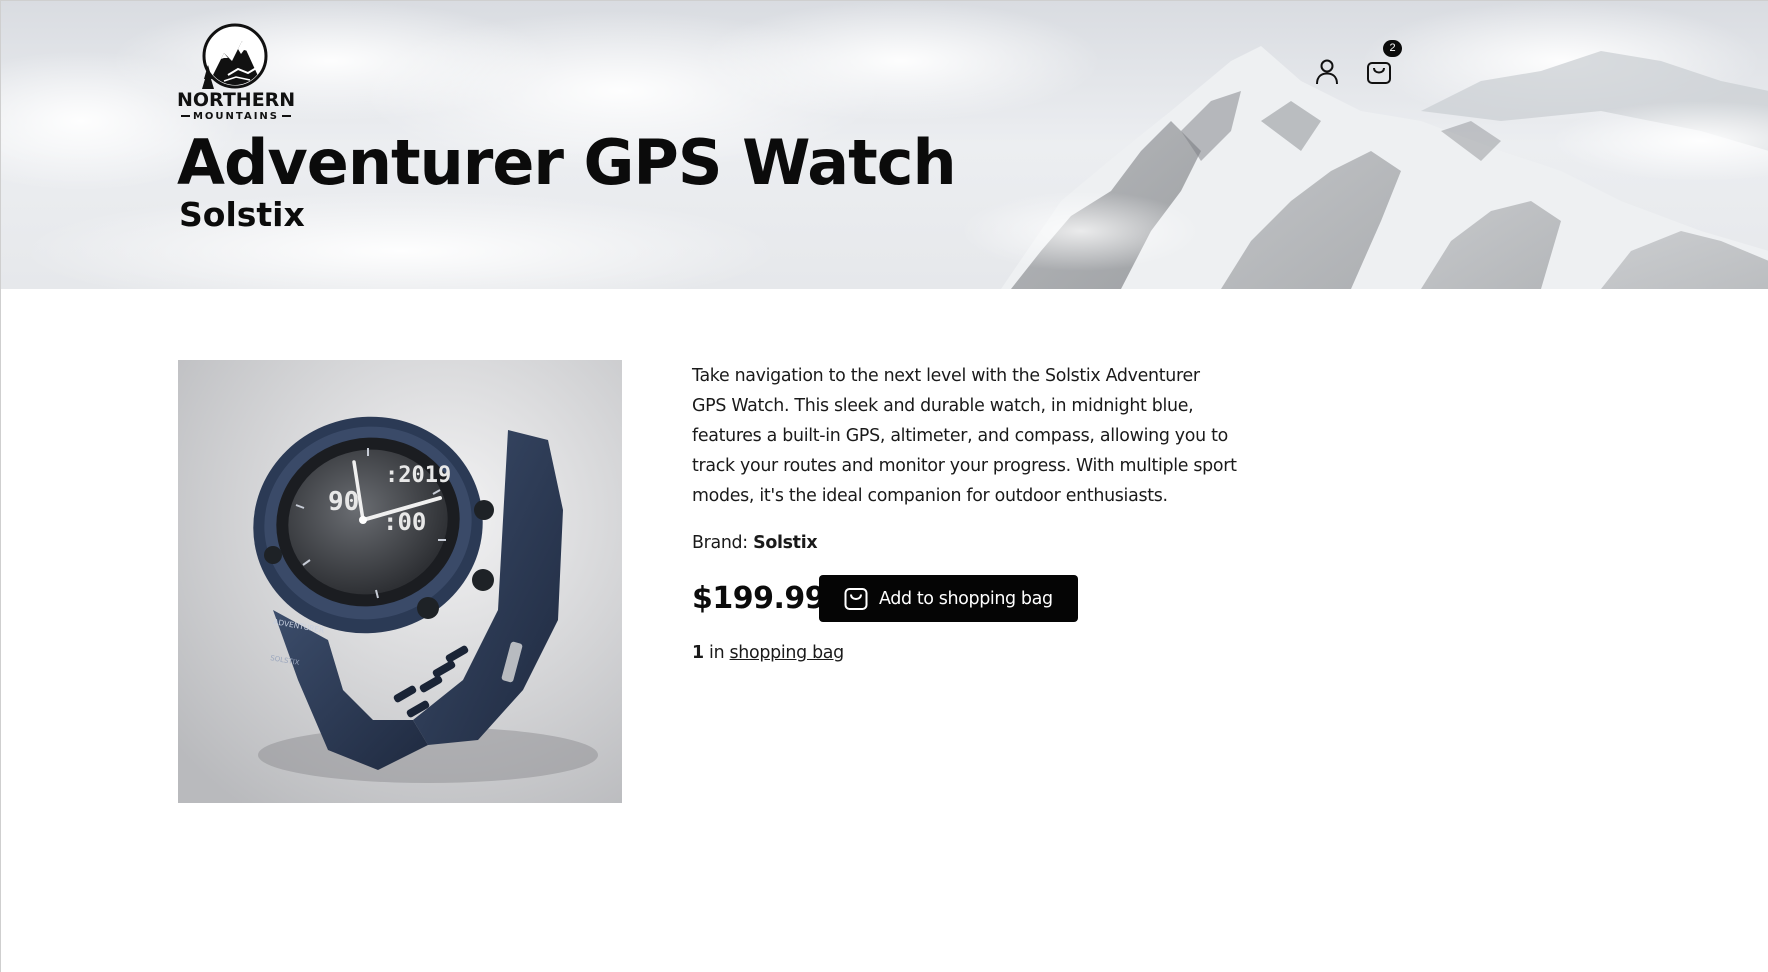 The image size is (1768, 972). What do you see at coordinates (787, 653) in the screenshot?
I see `shopping-bag-link: shopping bag` at bounding box center [787, 653].